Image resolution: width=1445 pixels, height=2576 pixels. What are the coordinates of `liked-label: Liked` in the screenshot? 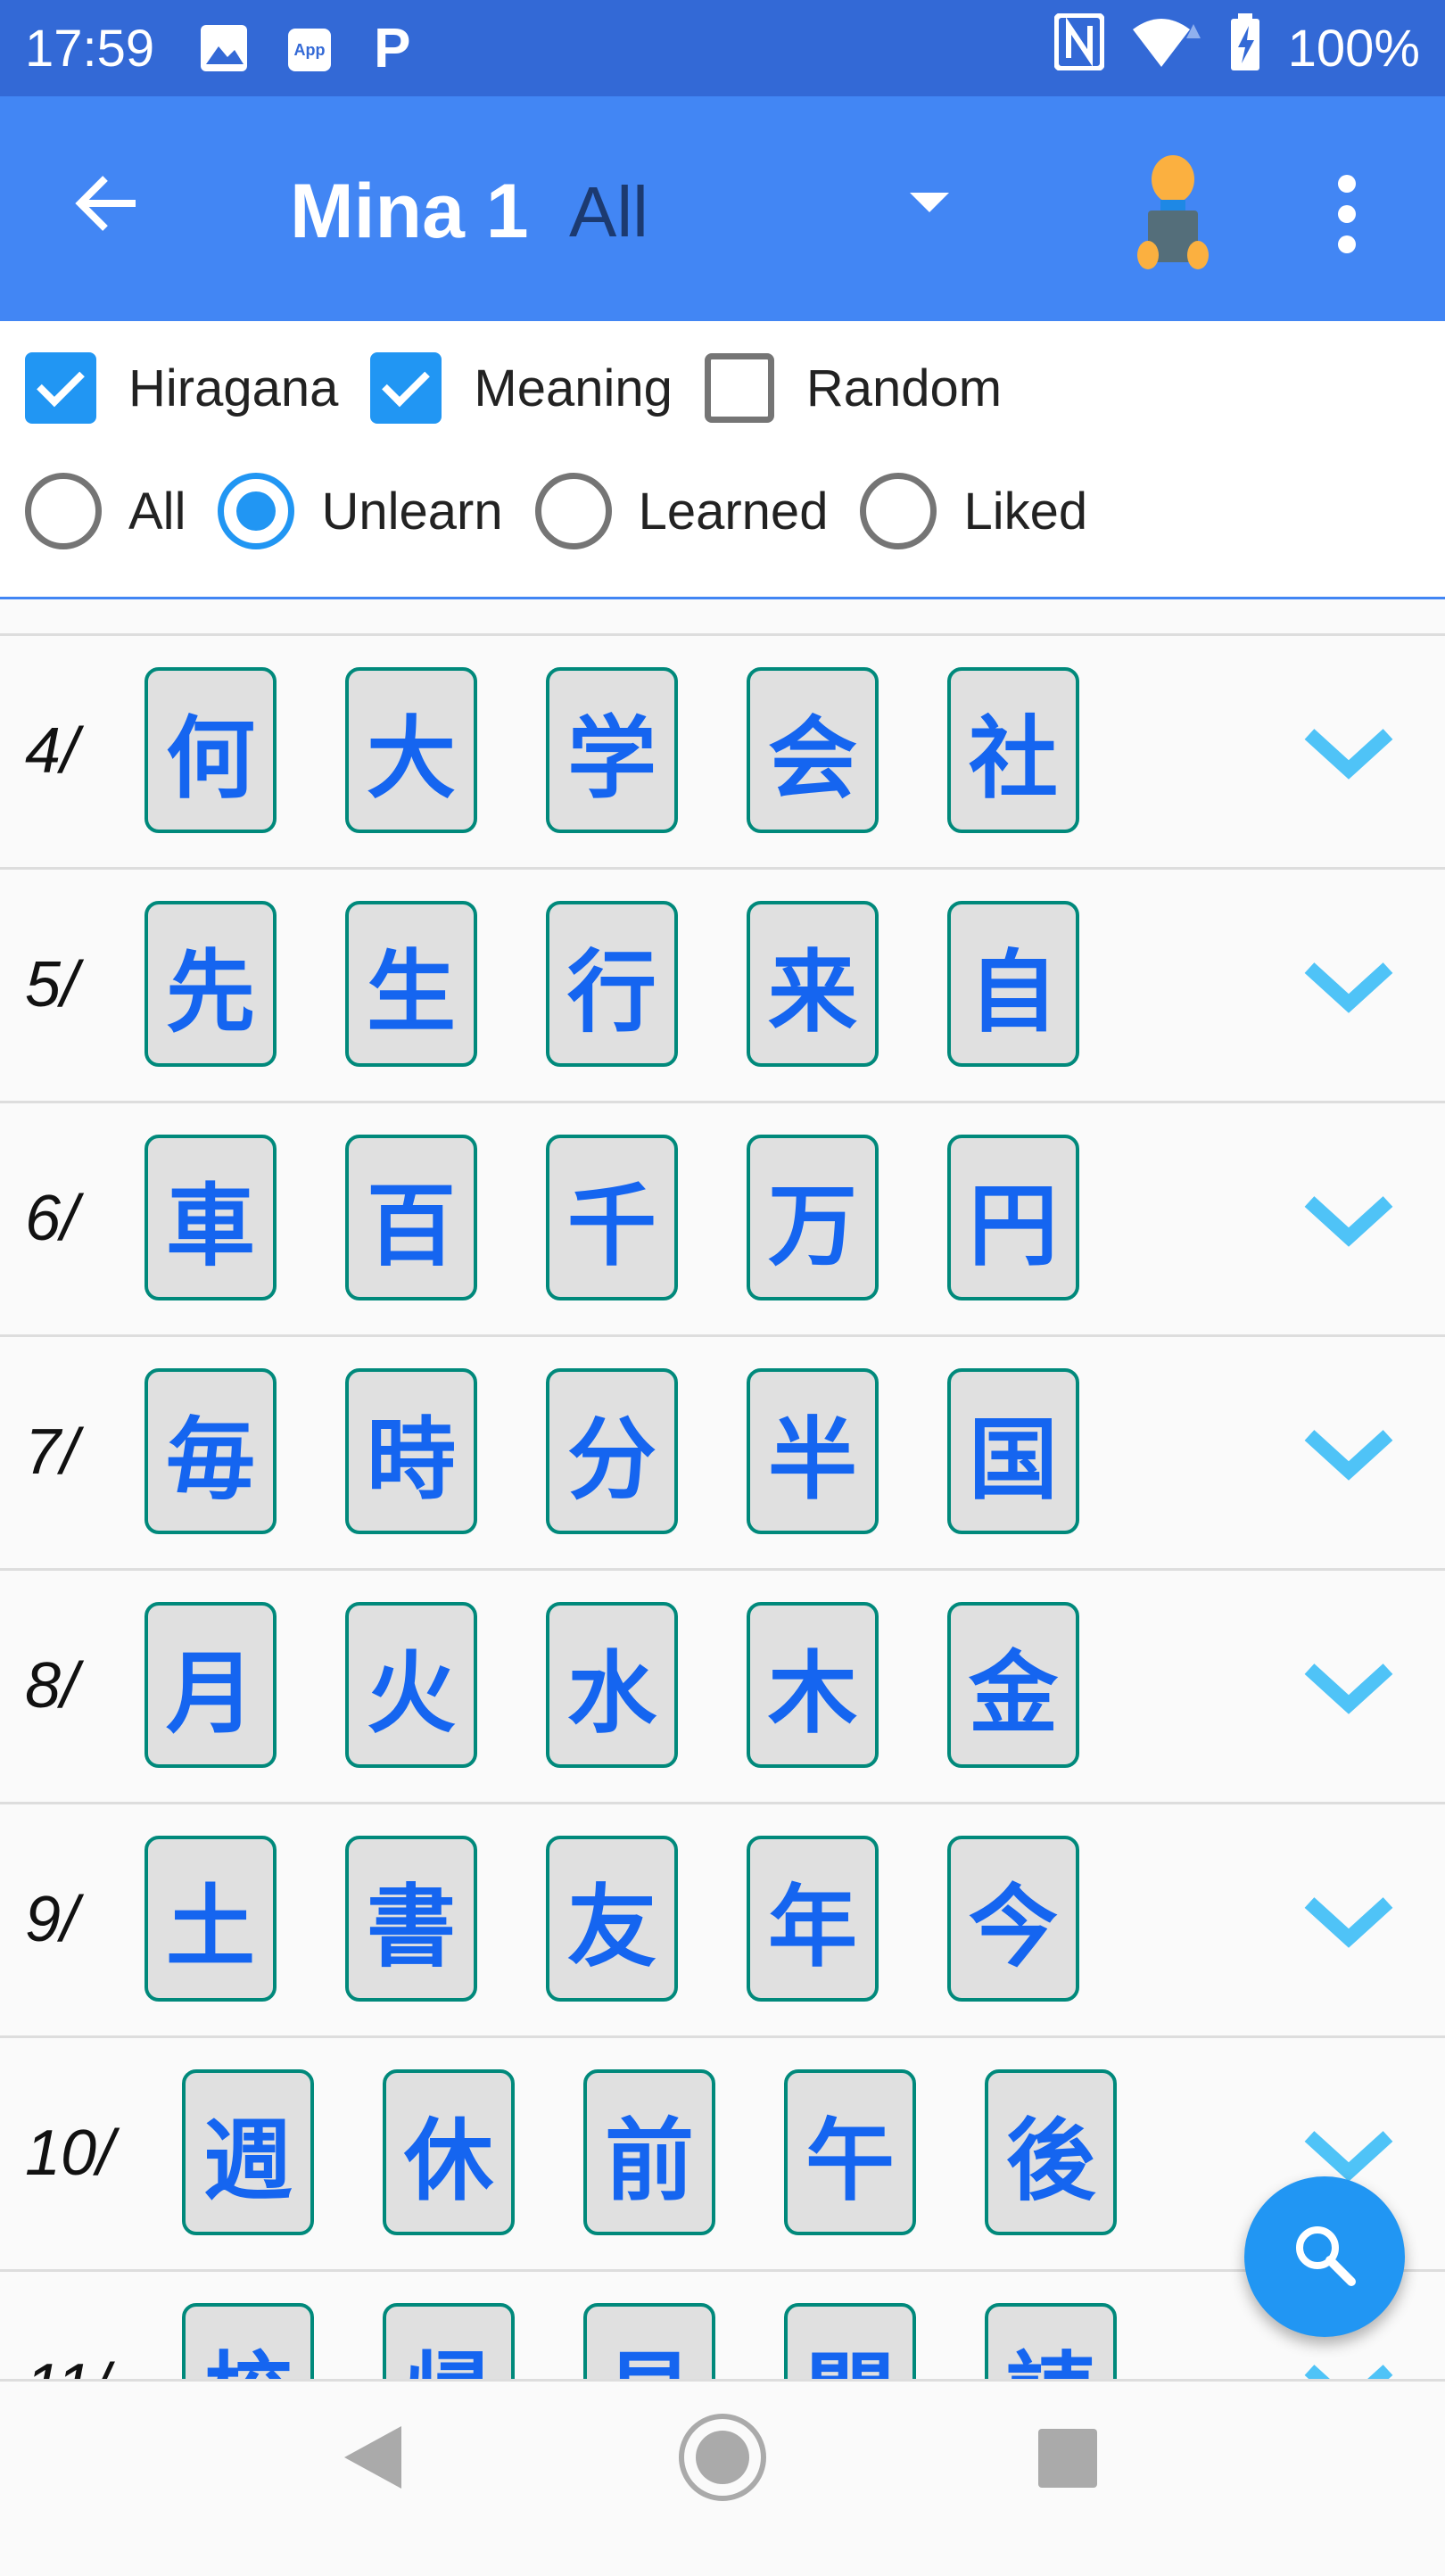 It's located at (1025, 512).